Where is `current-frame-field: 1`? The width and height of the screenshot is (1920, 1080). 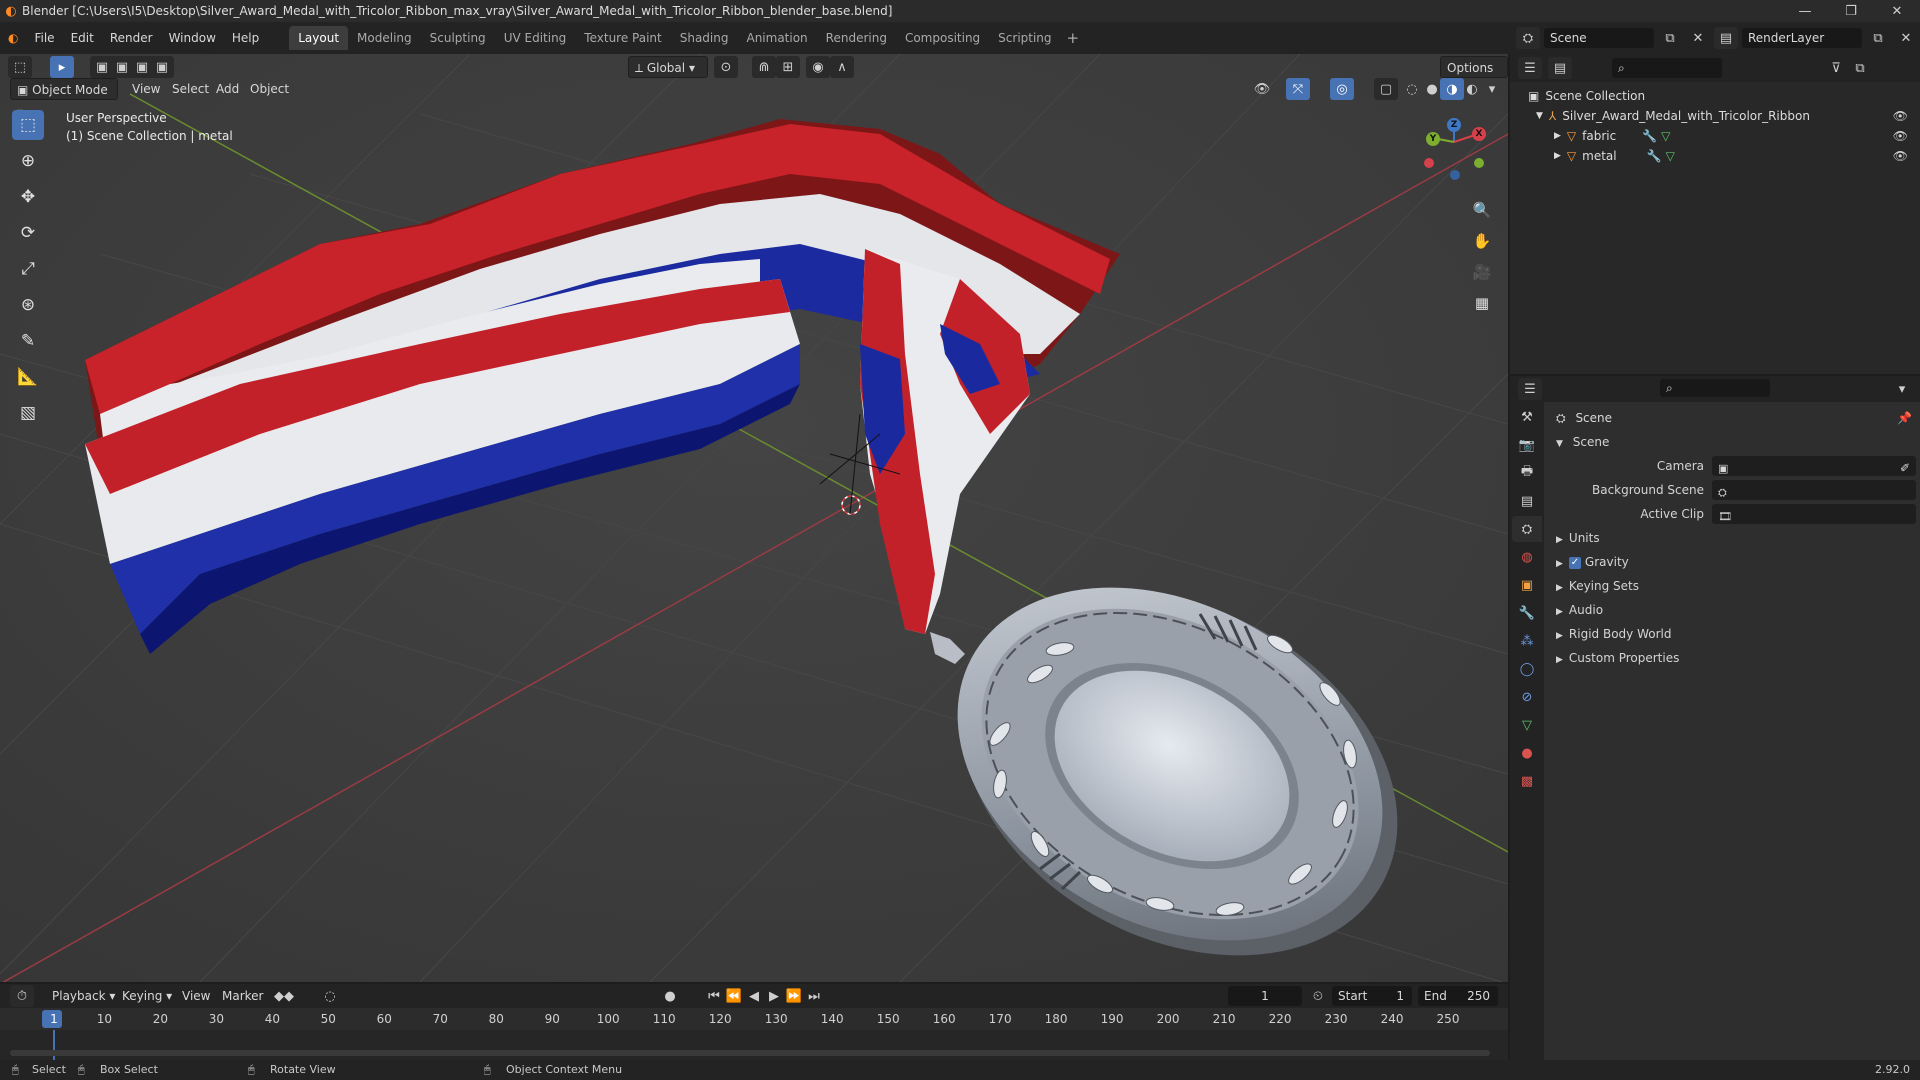
current-frame-field: 1 is located at coordinates (1265, 996).